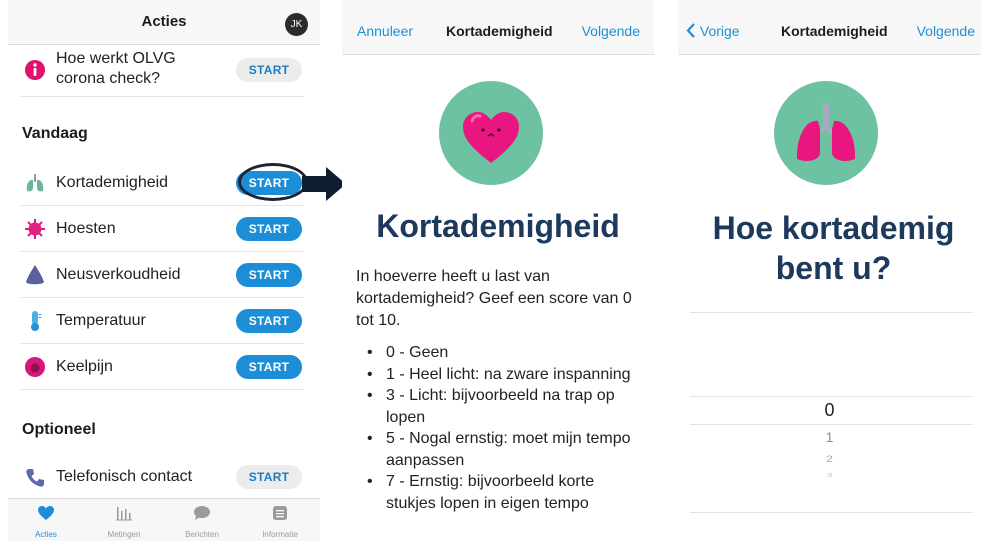 Image resolution: width=981 pixels, height=541 pixels. What do you see at coordinates (501, 353) in the screenshot?
I see `list-item: 0 - Geen` at bounding box center [501, 353].